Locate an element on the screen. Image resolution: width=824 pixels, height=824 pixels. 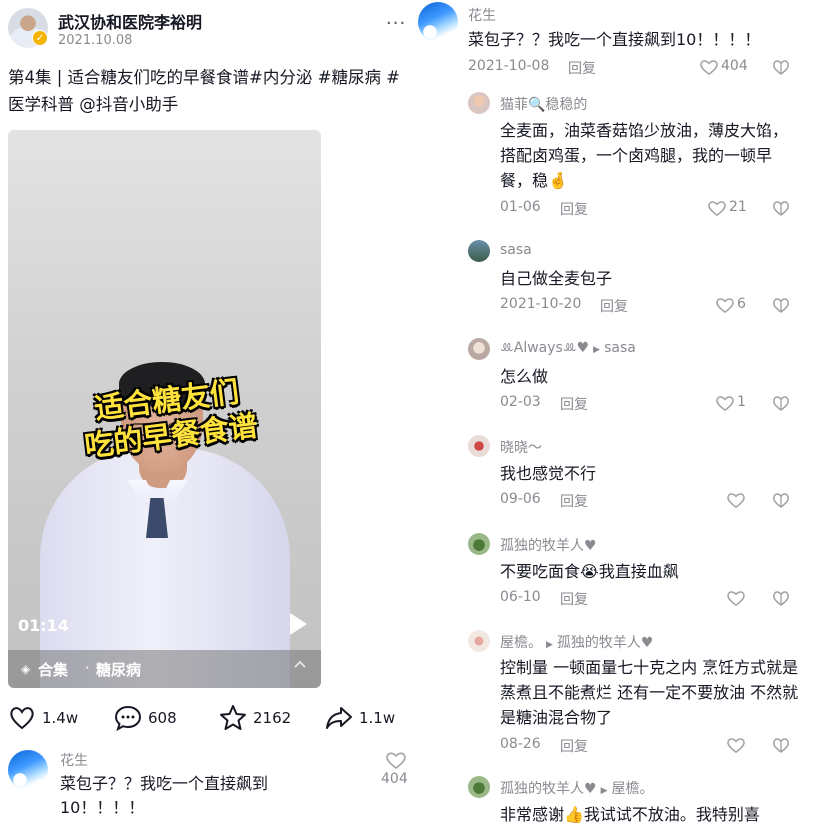
comment-text: 全麦面，油菜香菇馅少放油，薄皮大馅，搭配卤鸡蛋，一个卤鸡腿，我的一顿早餐，稳🤞 is located at coordinates (644, 155).